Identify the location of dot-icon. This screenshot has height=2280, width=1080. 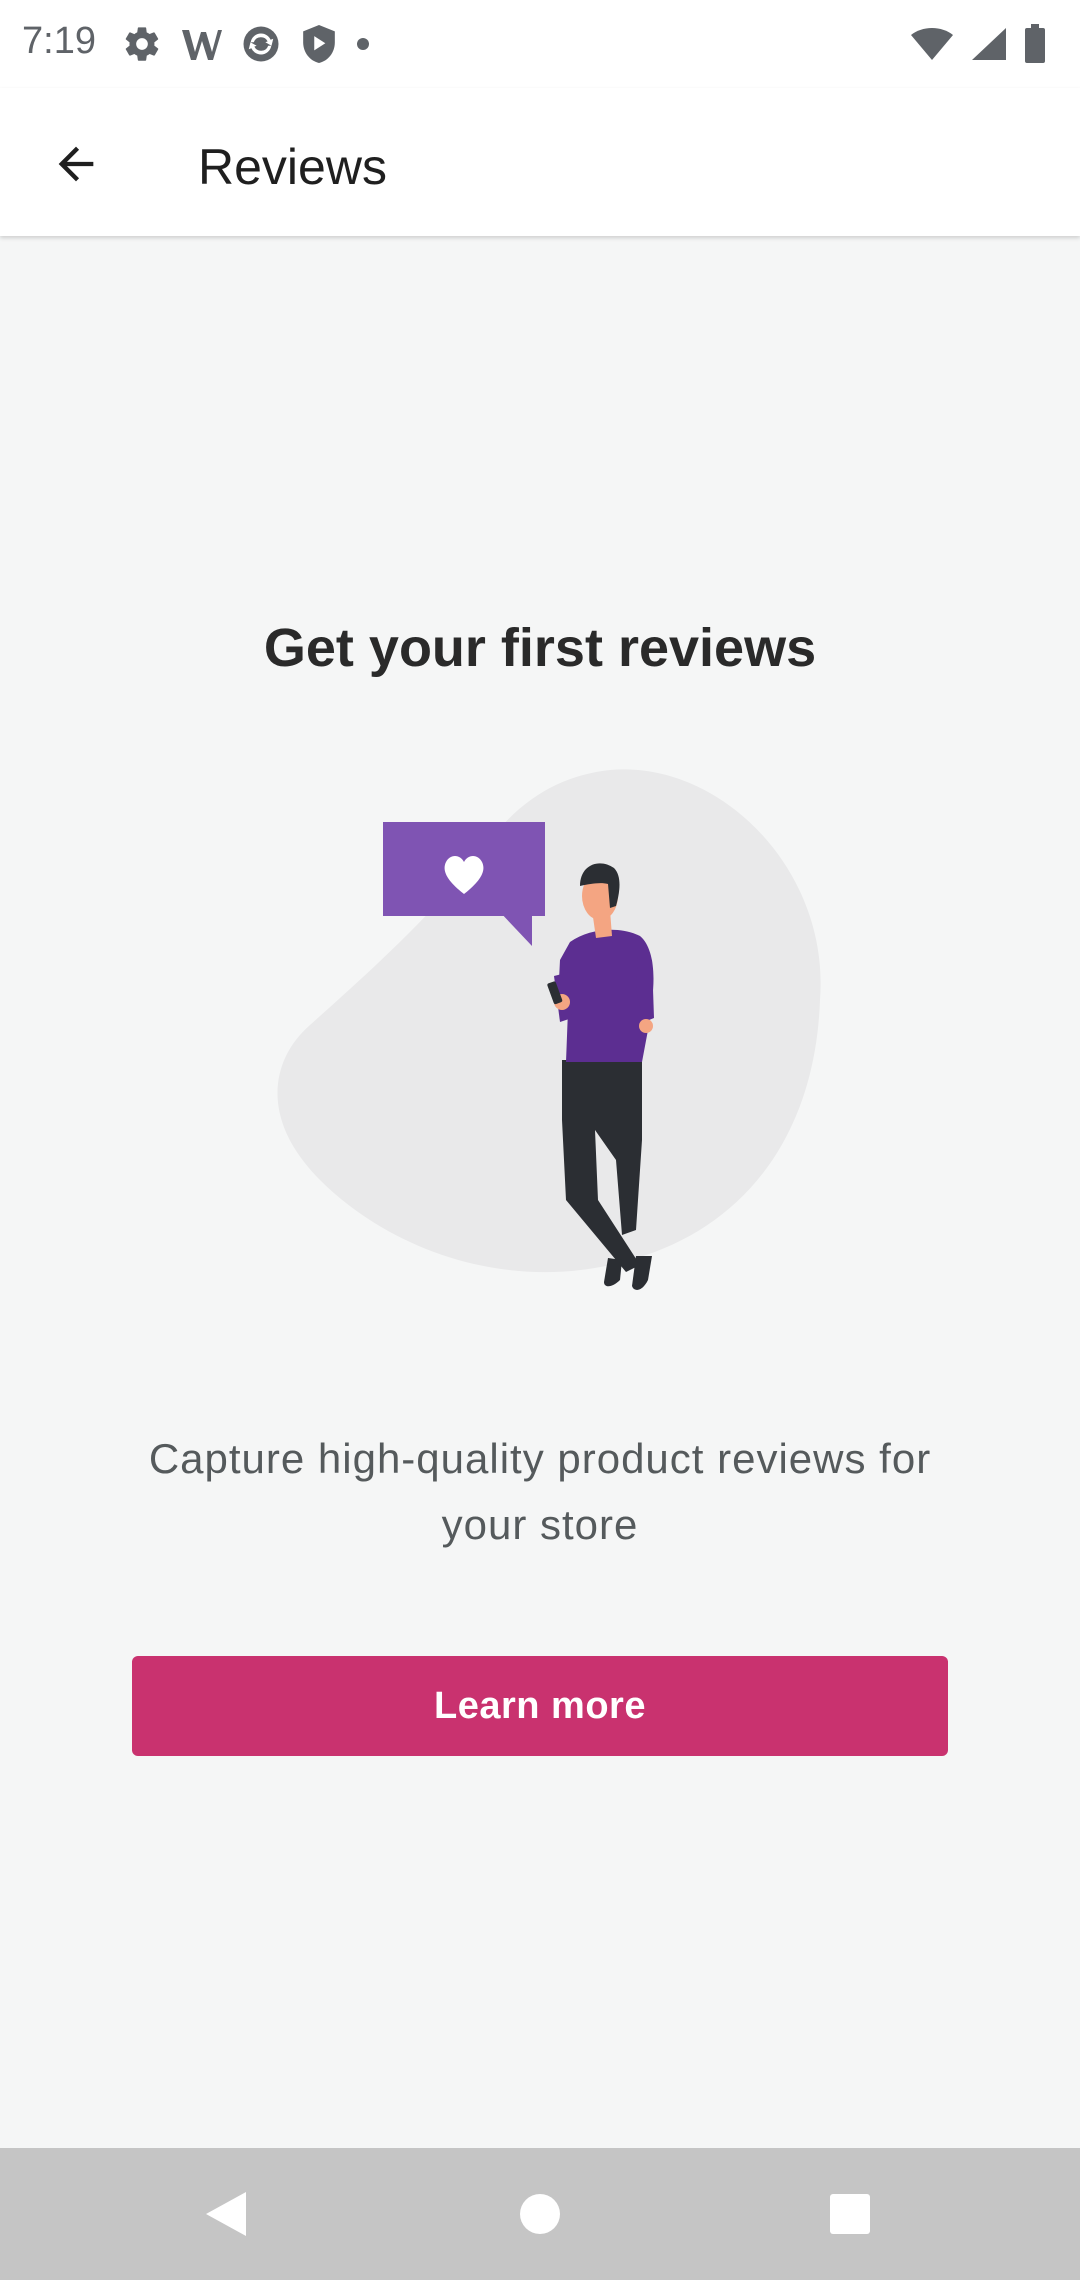
(363, 44).